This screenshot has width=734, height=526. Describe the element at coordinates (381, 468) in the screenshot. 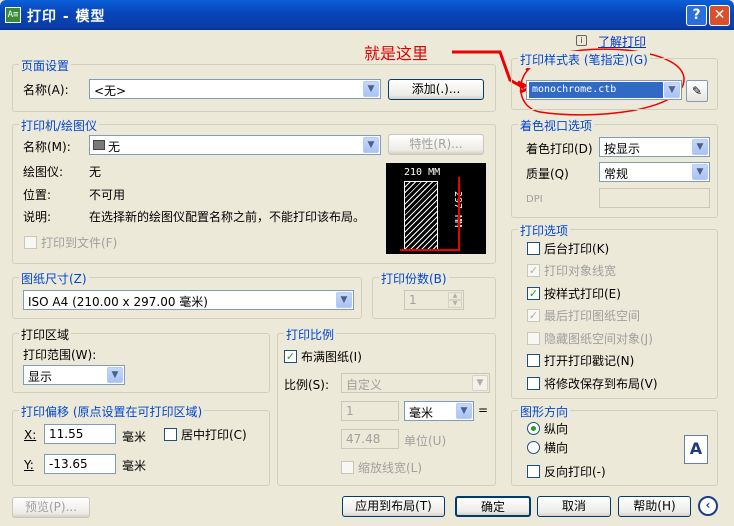

I see `scale-lineweights-checkbox: 缩放线宽(L)` at that location.